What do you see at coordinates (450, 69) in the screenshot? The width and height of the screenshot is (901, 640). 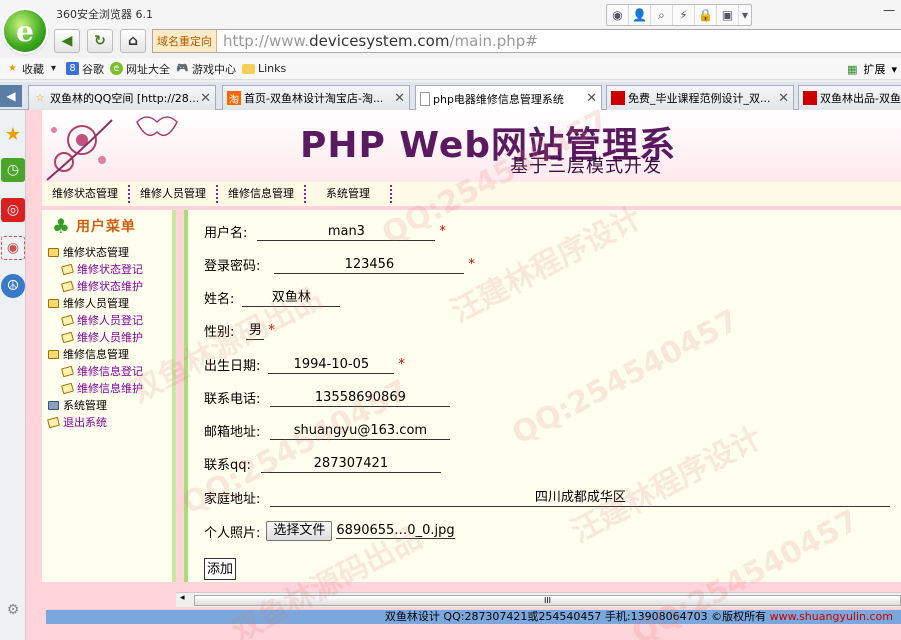 I see `bookmarks-bar: ★ 收藏 ▾ 8 谷歌 e 网址大全 🎮 游戏中心 Links ▦ 扩展 ▾` at bounding box center [450, 69].